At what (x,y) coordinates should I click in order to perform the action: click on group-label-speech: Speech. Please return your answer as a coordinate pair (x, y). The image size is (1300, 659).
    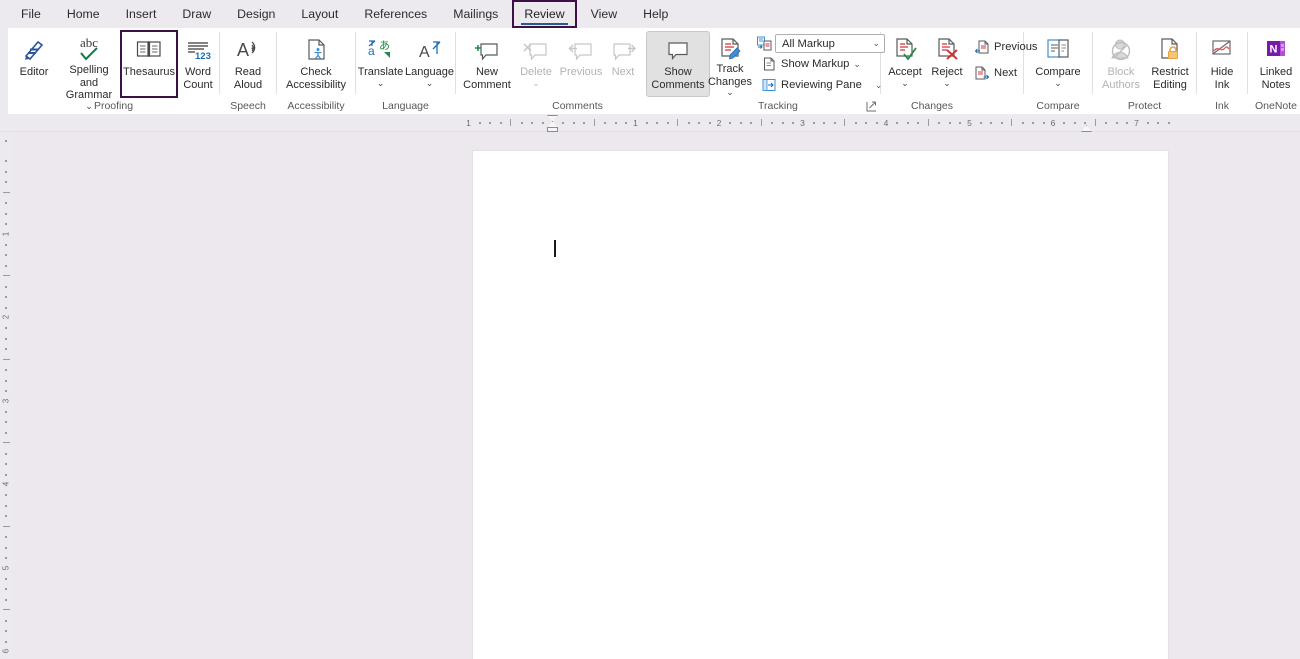
    Looking at the image, I should click on (248, 106).